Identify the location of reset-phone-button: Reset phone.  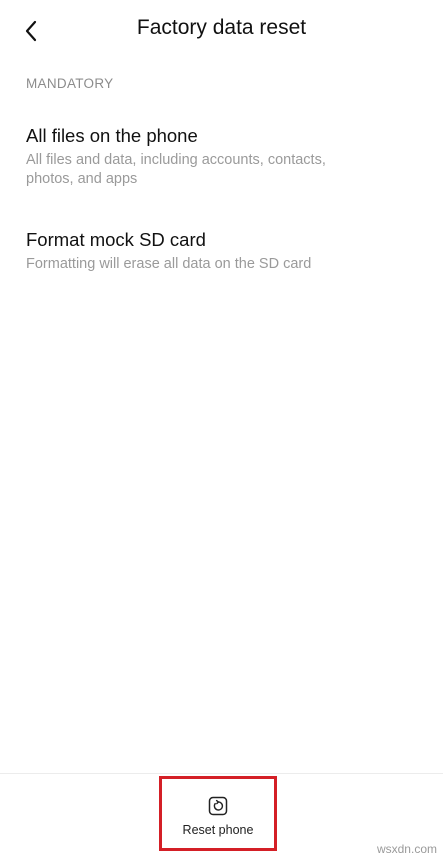
(218, 813).